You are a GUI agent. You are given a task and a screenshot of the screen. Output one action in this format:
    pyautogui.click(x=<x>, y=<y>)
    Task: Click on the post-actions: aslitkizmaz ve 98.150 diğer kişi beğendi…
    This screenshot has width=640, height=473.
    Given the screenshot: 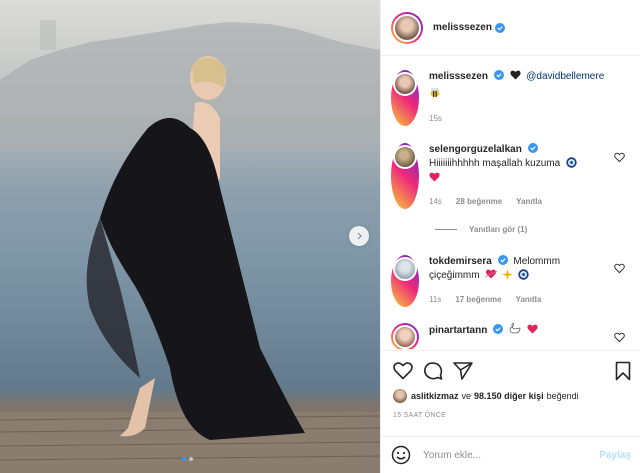 What is the action you would take?
    pyautogui.click(x=510, y=393)
    